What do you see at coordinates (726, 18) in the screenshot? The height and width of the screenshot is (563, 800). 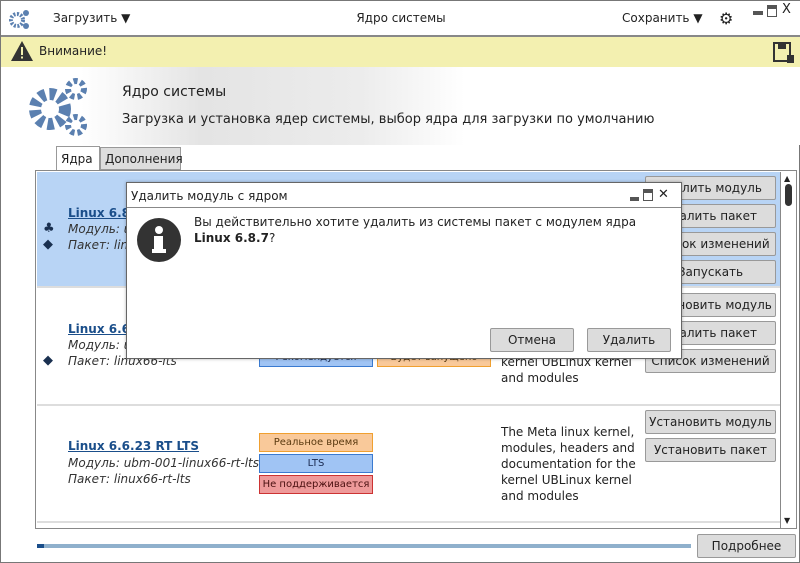 I see `gear-icon: ⚙` at bounding box center [726, 18].